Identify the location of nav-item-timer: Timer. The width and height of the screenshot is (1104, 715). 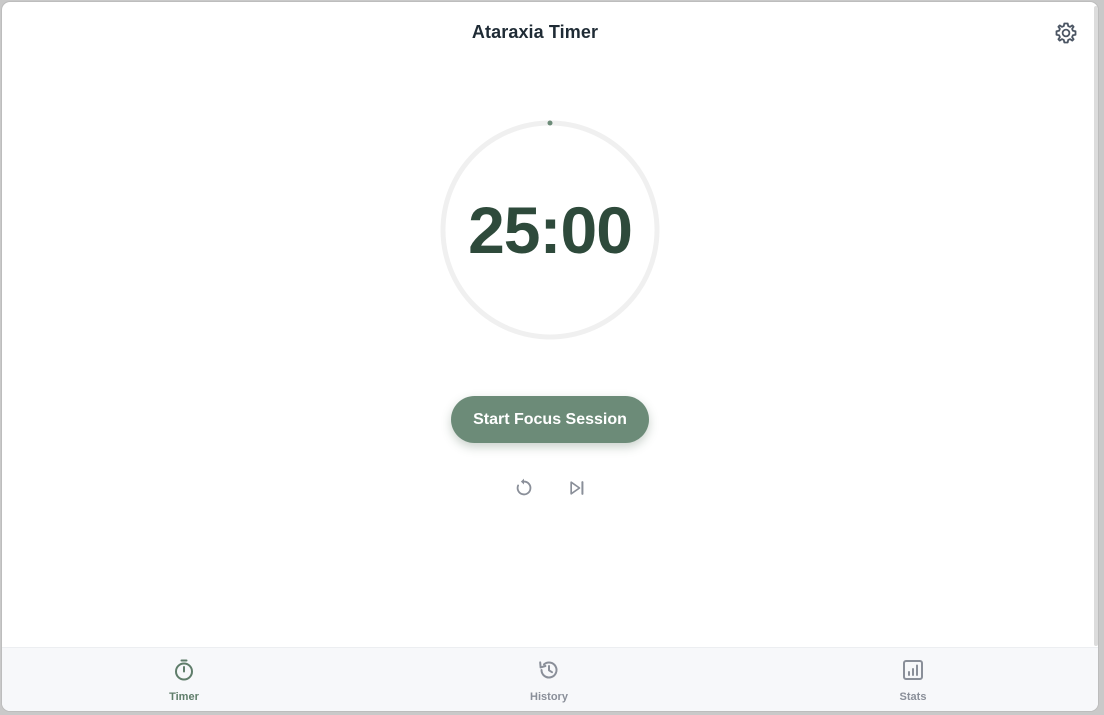
(184, 679).